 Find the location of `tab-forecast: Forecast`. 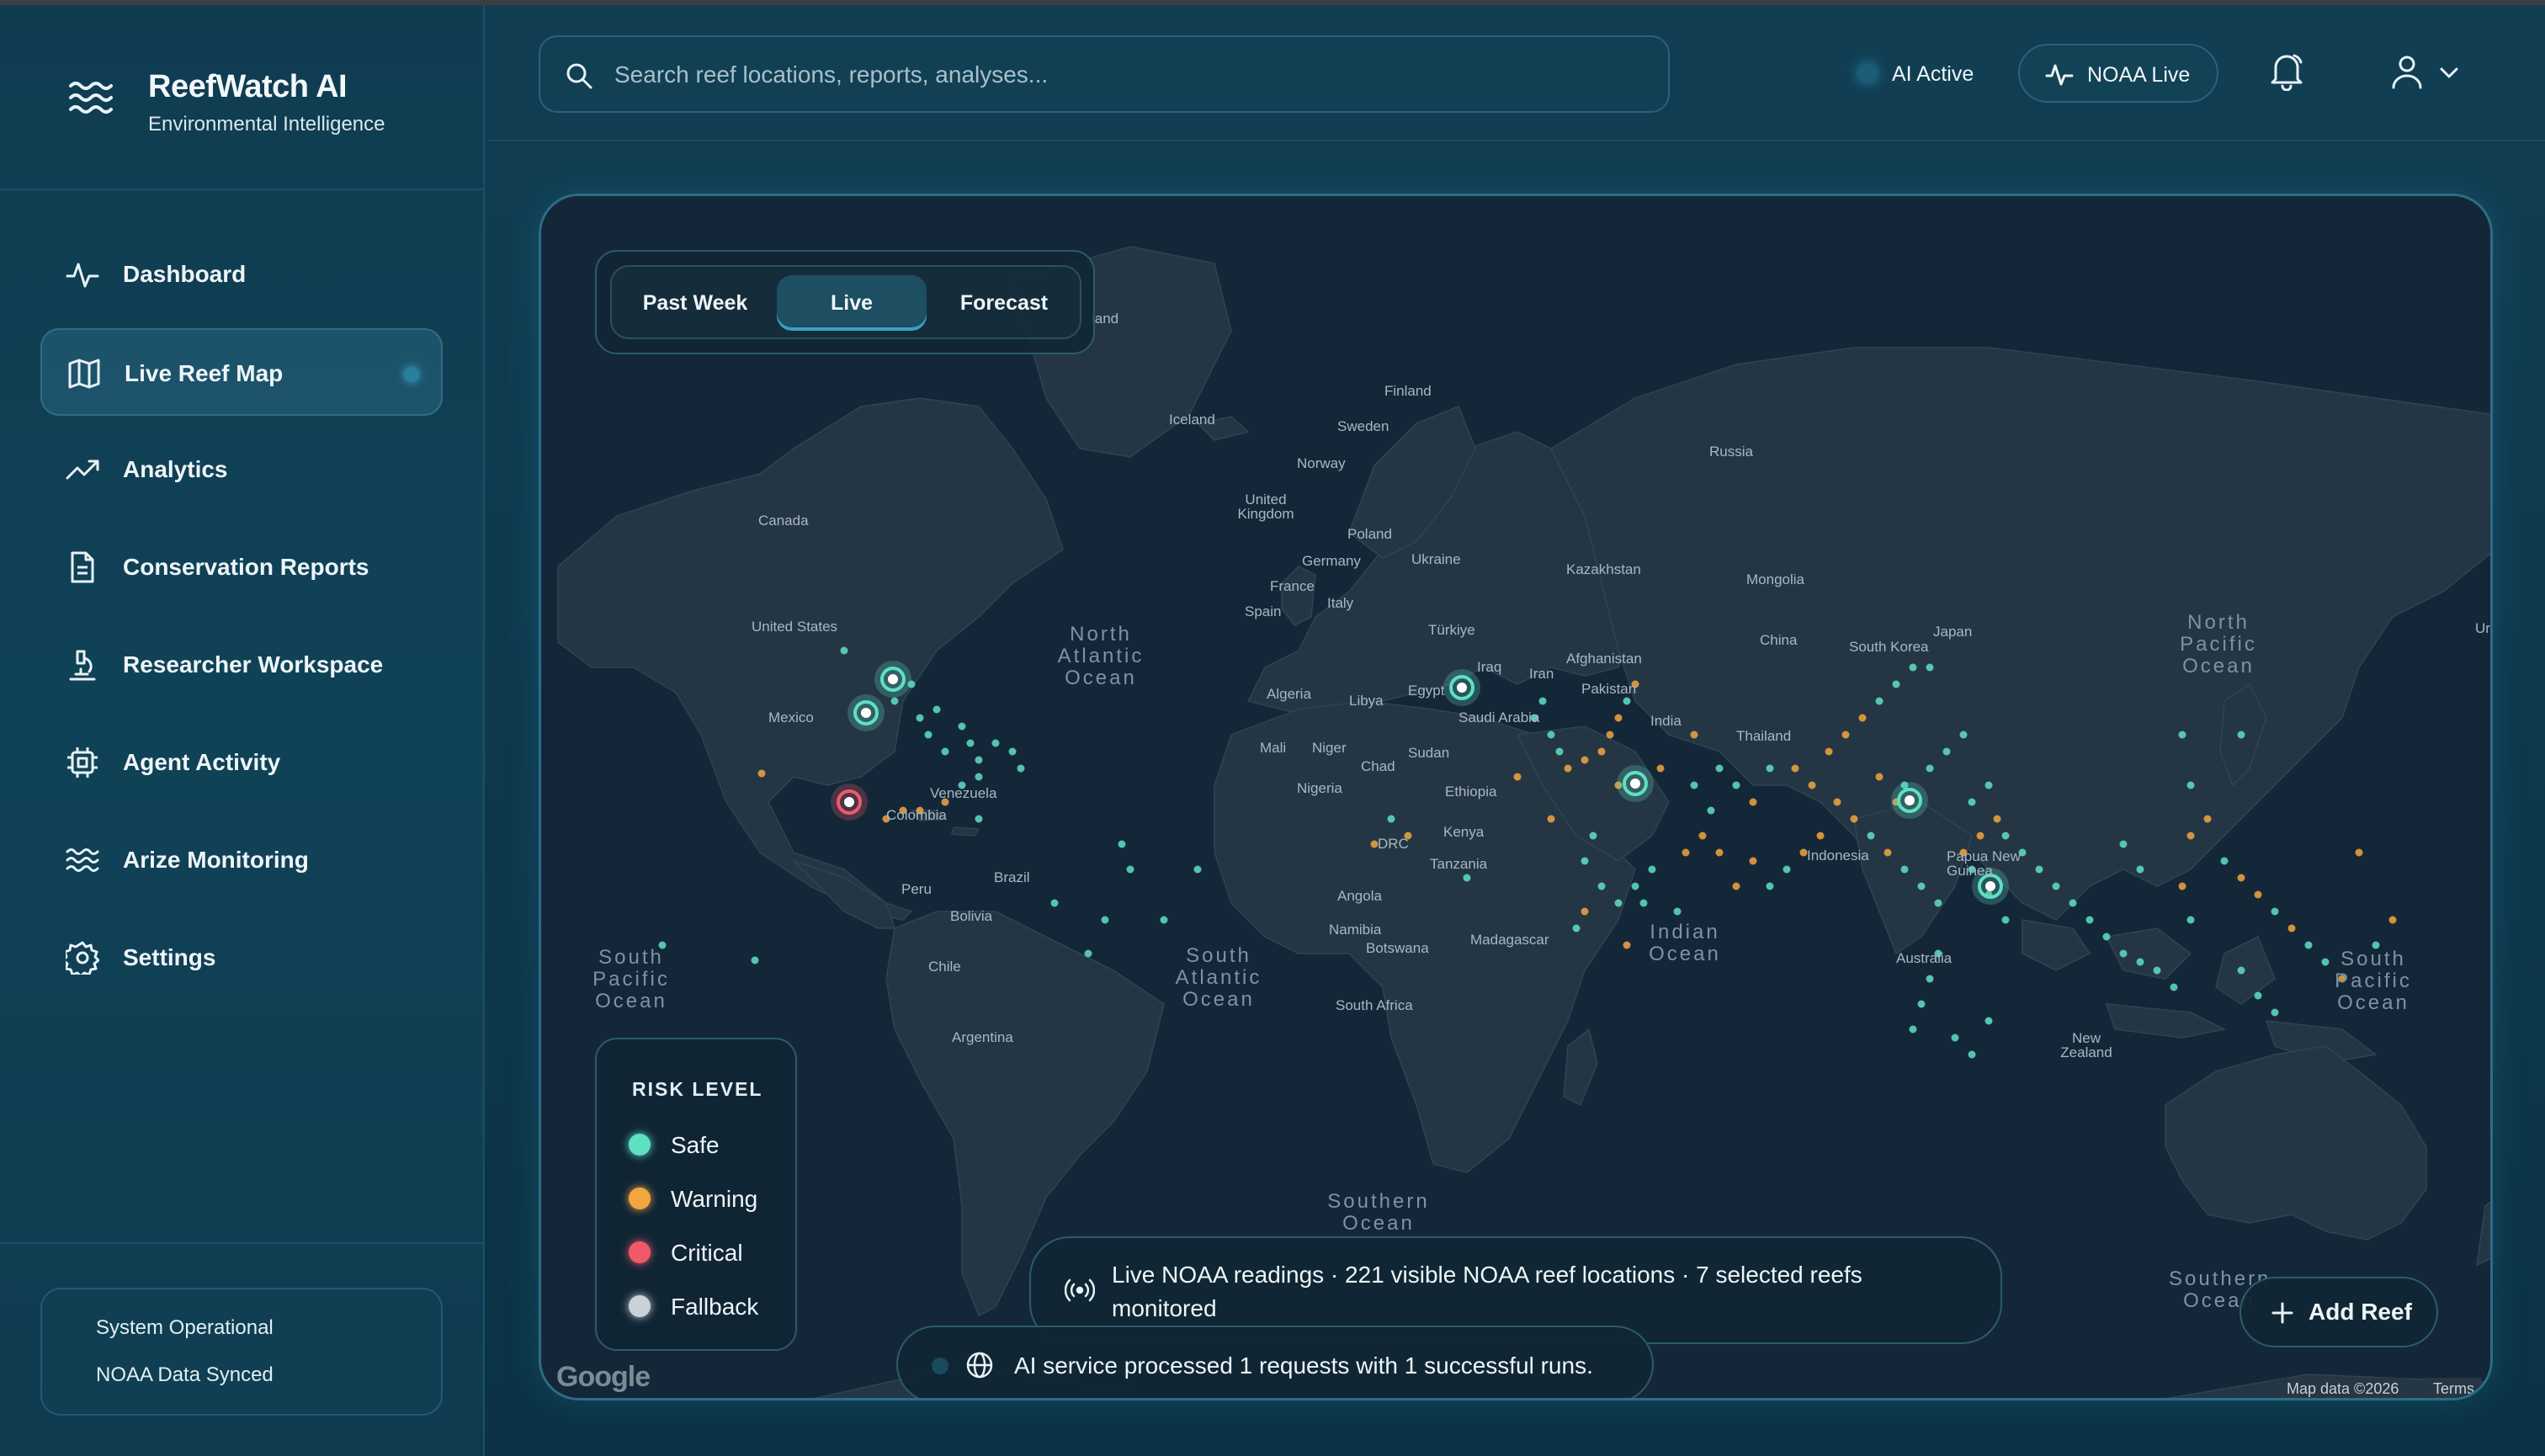

tab-forecast: Forecast is located at coordinates (1004, 303).